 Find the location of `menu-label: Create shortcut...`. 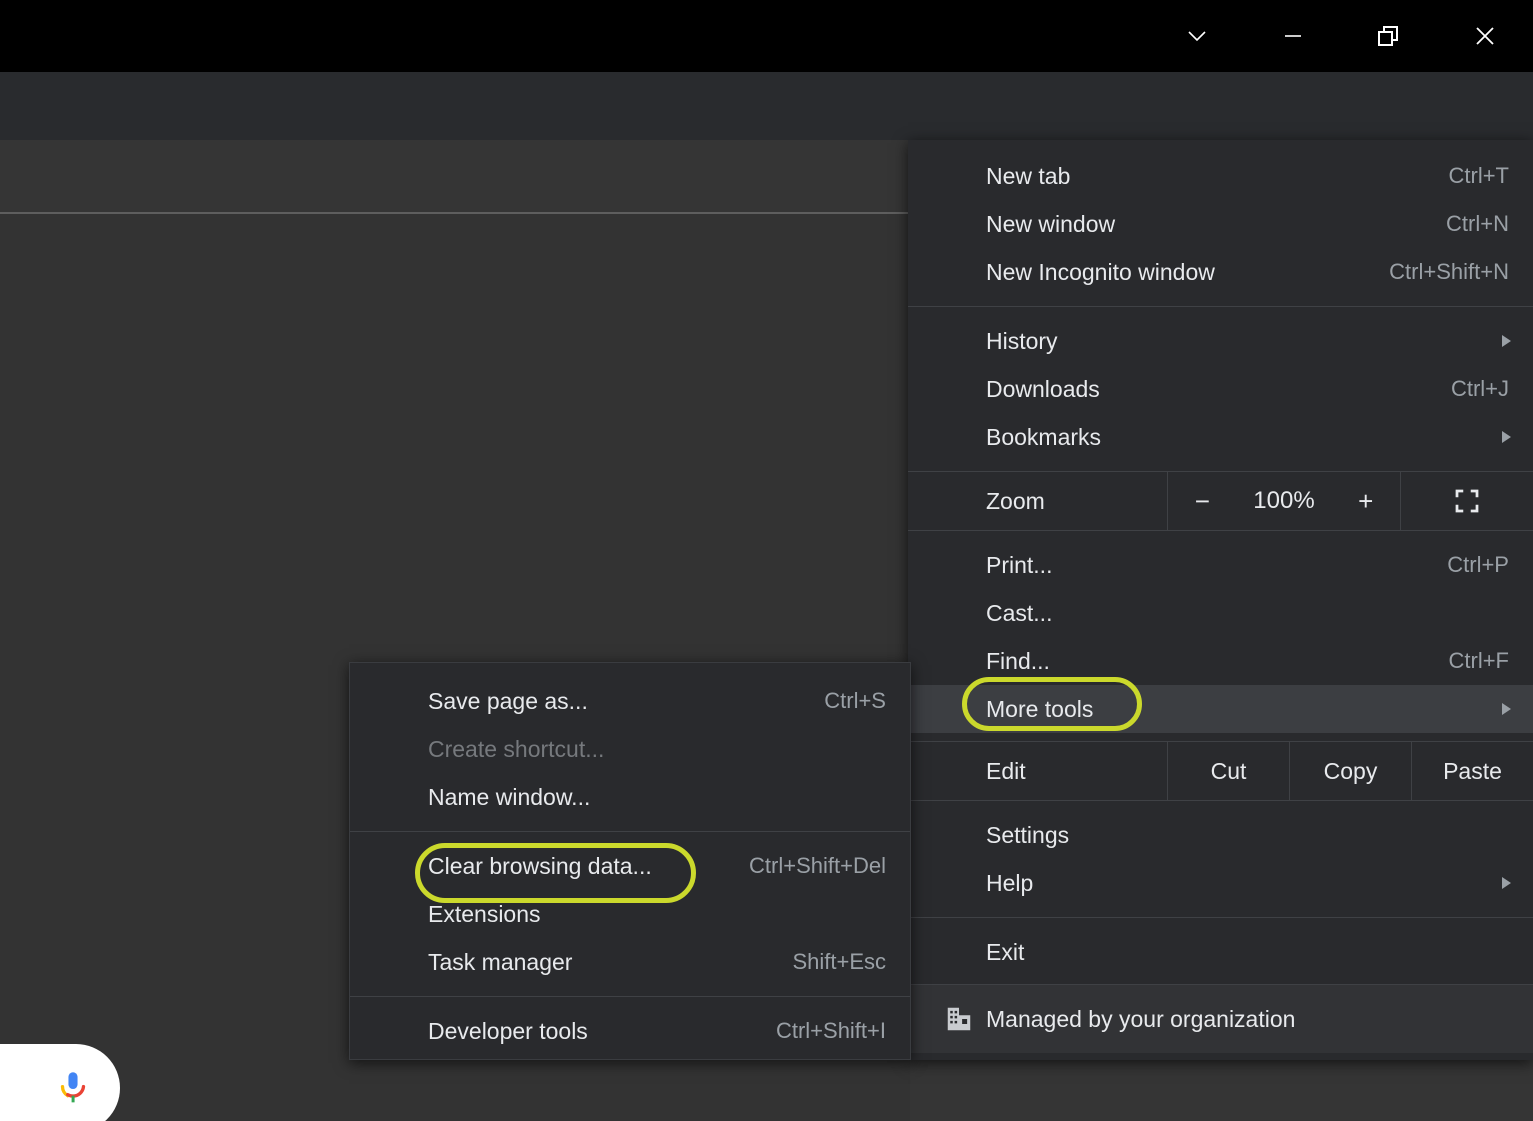

menu-label: Create shortcut... is located at coordinates (516, 748).